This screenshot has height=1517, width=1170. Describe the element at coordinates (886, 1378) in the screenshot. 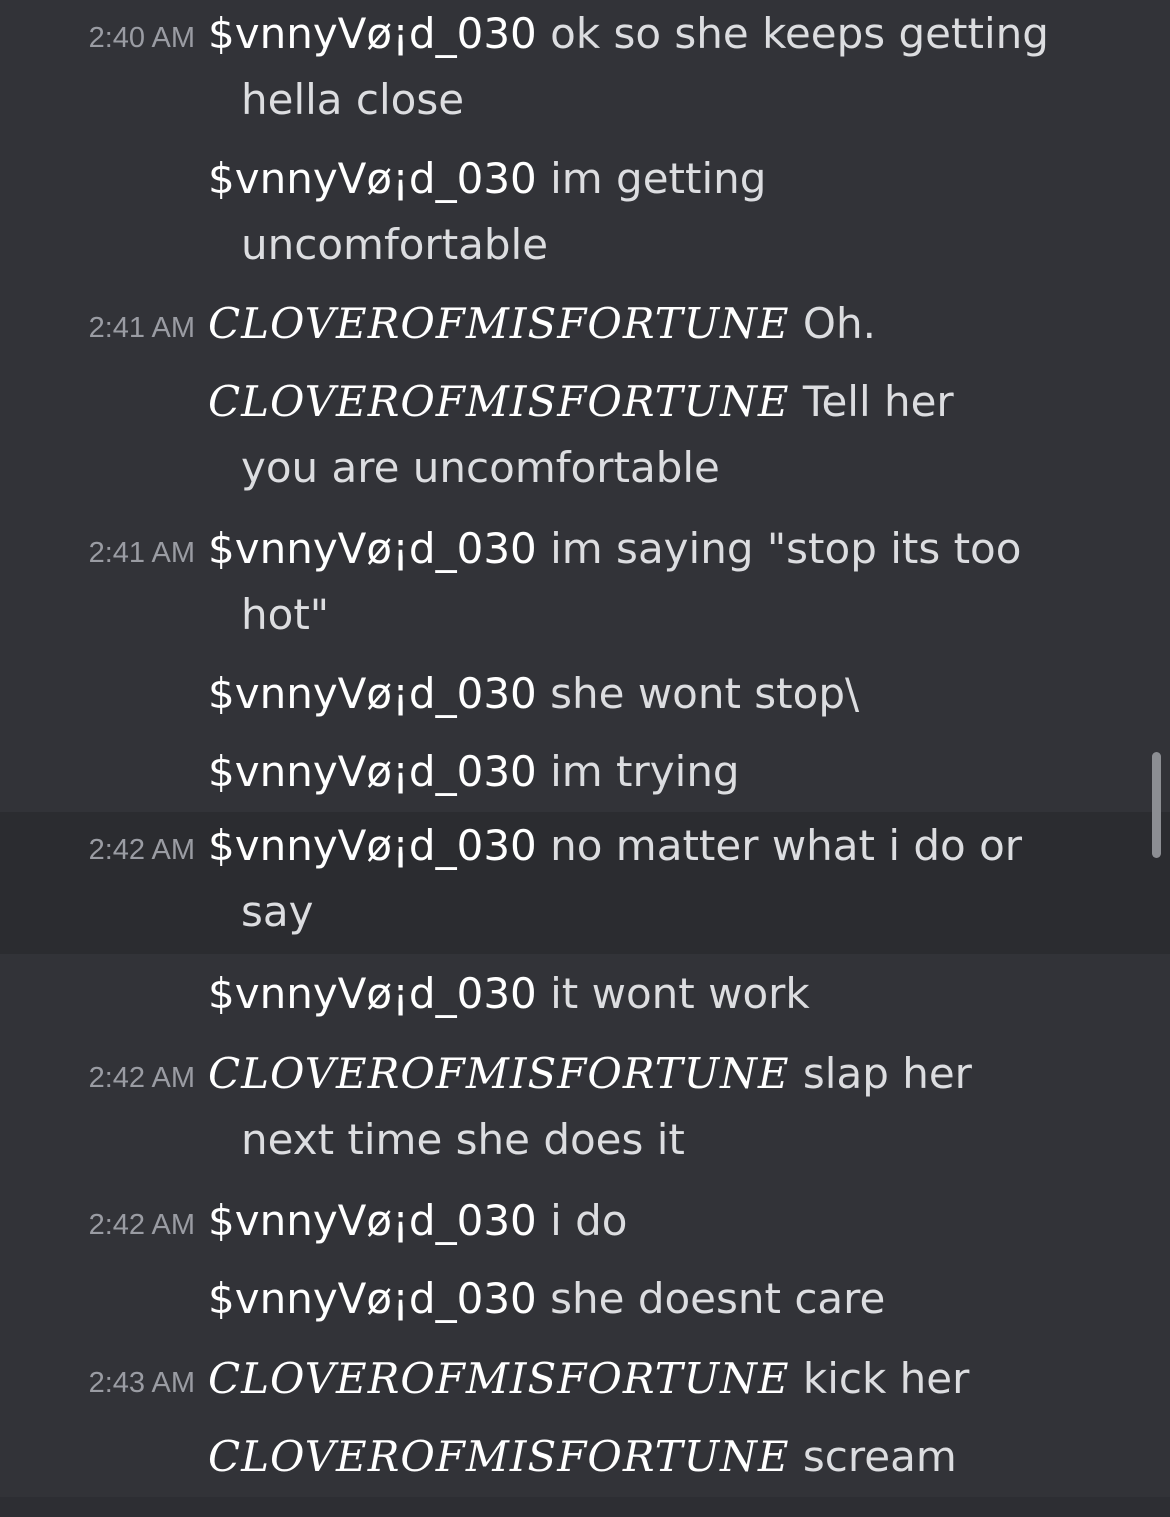

I see `message-text: kick her` at that location.